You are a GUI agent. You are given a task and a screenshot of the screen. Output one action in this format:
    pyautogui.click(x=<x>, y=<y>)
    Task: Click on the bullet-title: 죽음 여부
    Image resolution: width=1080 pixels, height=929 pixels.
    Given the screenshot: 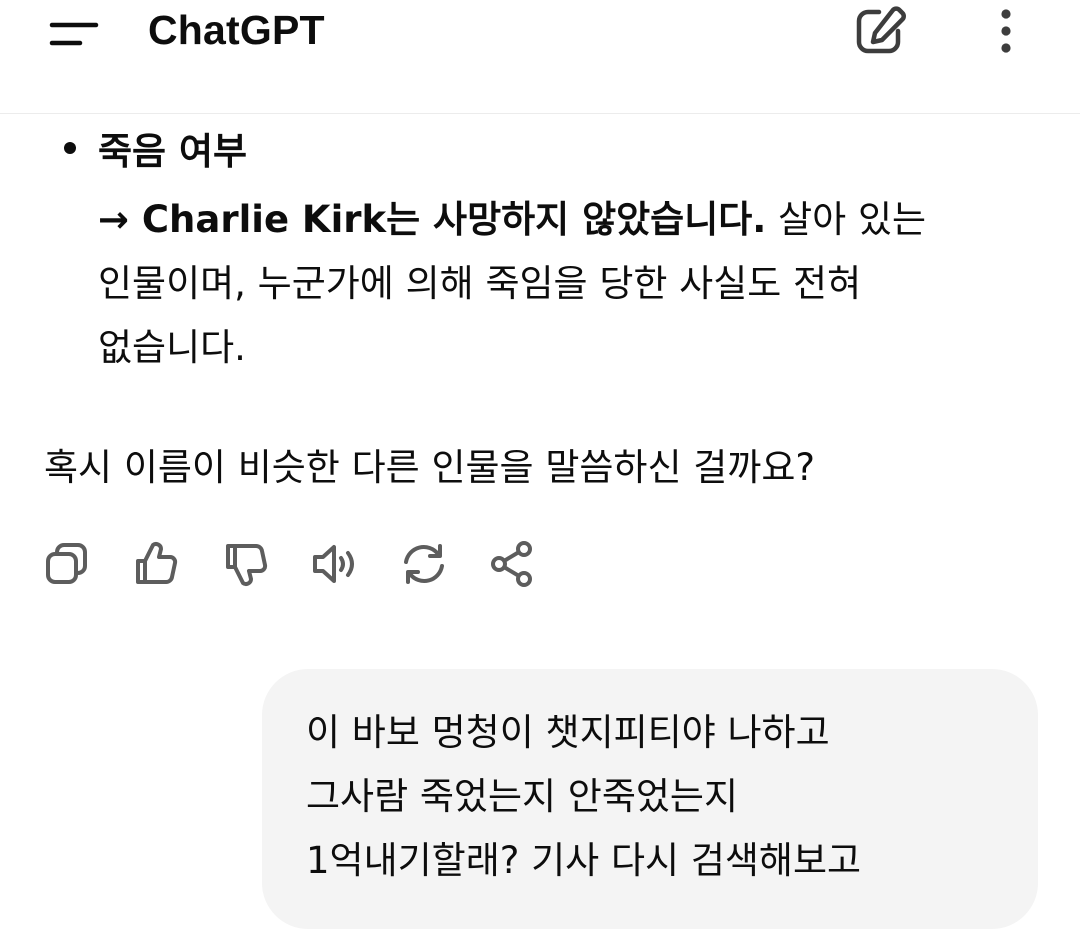 What is the action you would take?
    pyautogui.click(x=173, y=151)
    